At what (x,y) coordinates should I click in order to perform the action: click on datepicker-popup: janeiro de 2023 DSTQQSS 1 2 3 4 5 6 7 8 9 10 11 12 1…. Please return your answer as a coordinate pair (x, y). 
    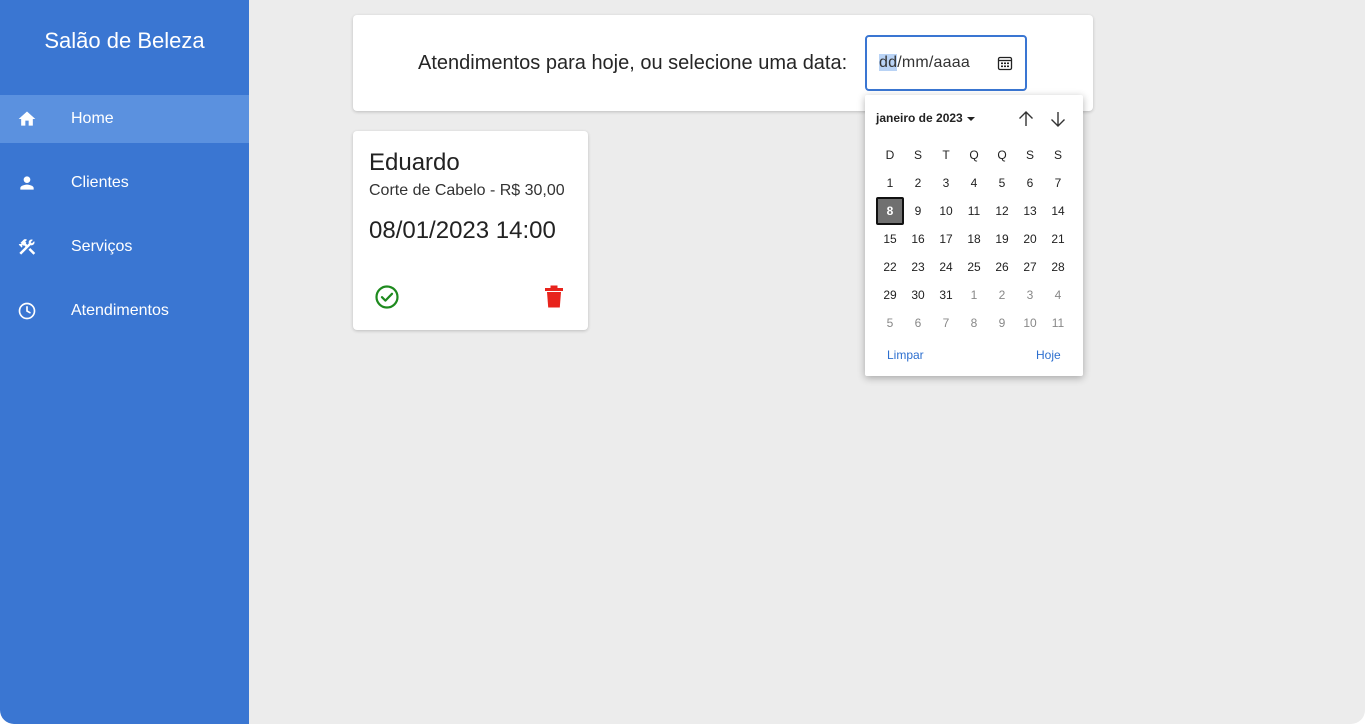
    Looking at the image, I should click on (974, 235).